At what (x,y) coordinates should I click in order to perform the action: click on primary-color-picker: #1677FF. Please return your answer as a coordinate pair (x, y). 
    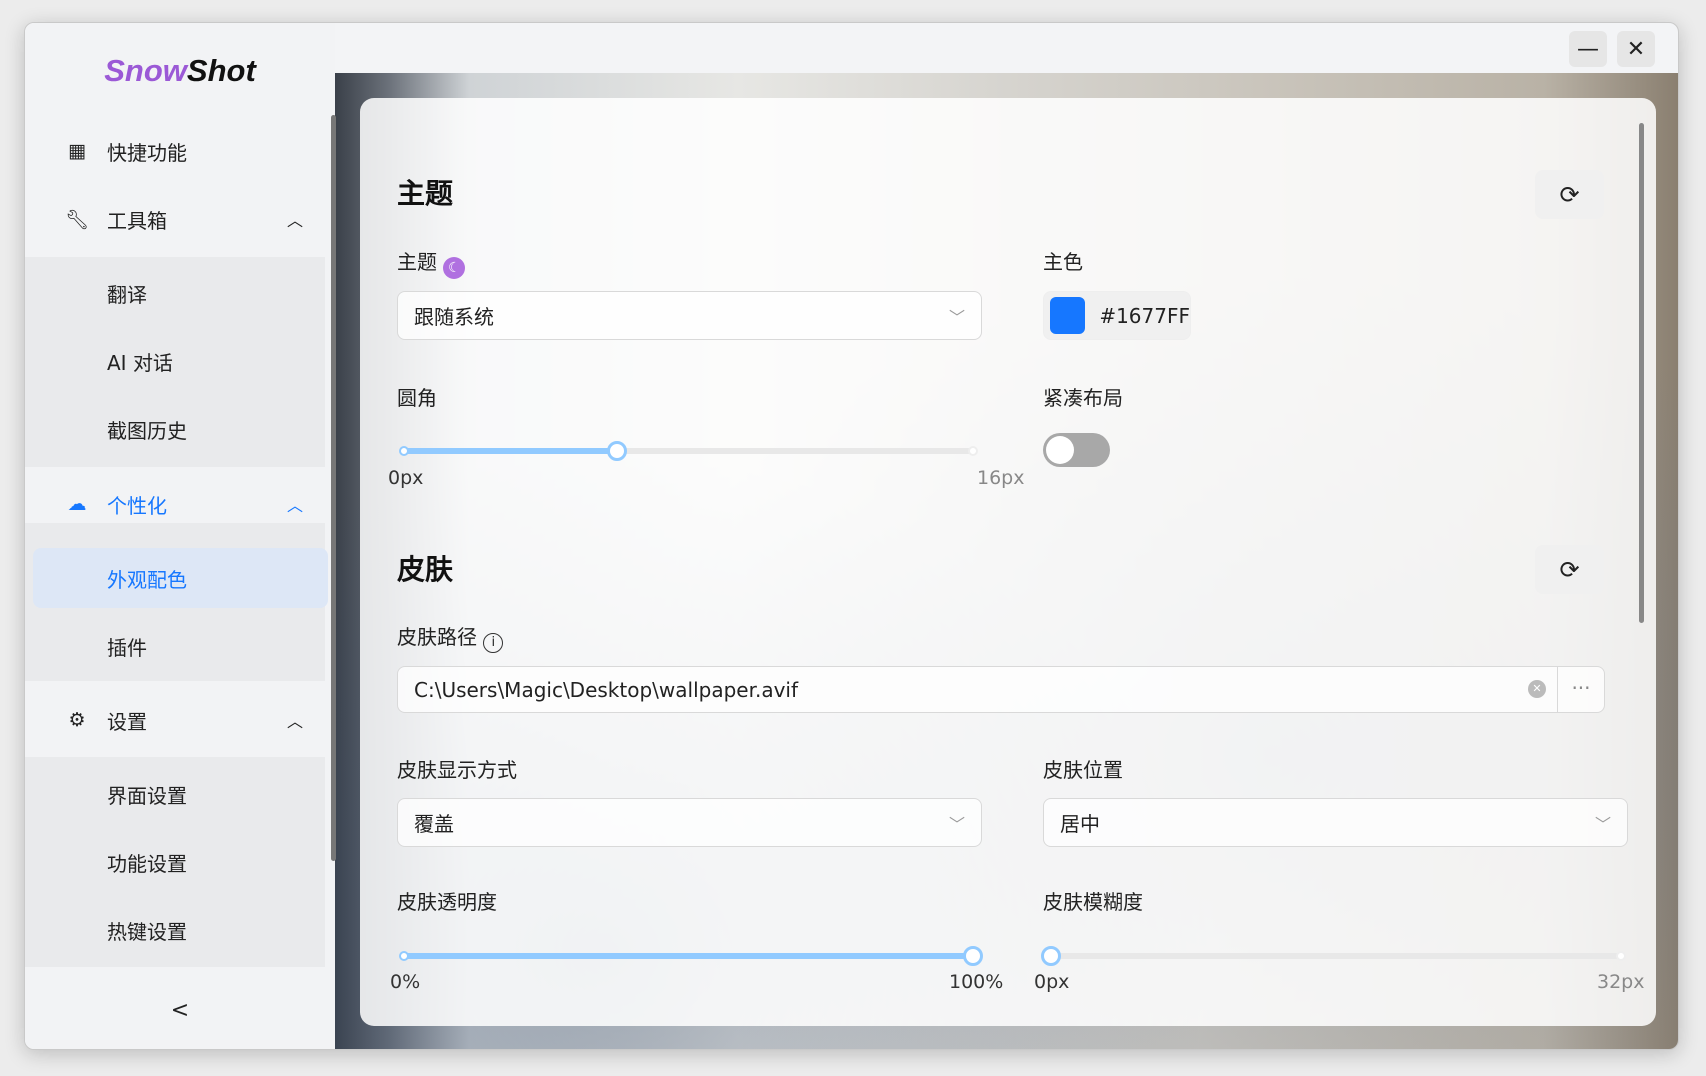
    Looking at the image, I should click on (1117, 315).